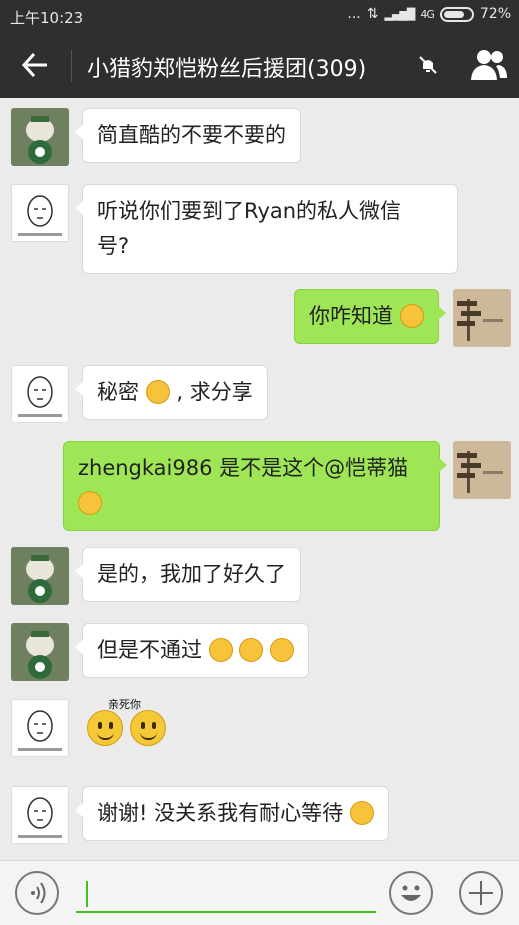 The width and height of the screenshot is (519, 925). Describe the element at coordinates (71, 66) in the screenshot. I see `header-divider` at that location.